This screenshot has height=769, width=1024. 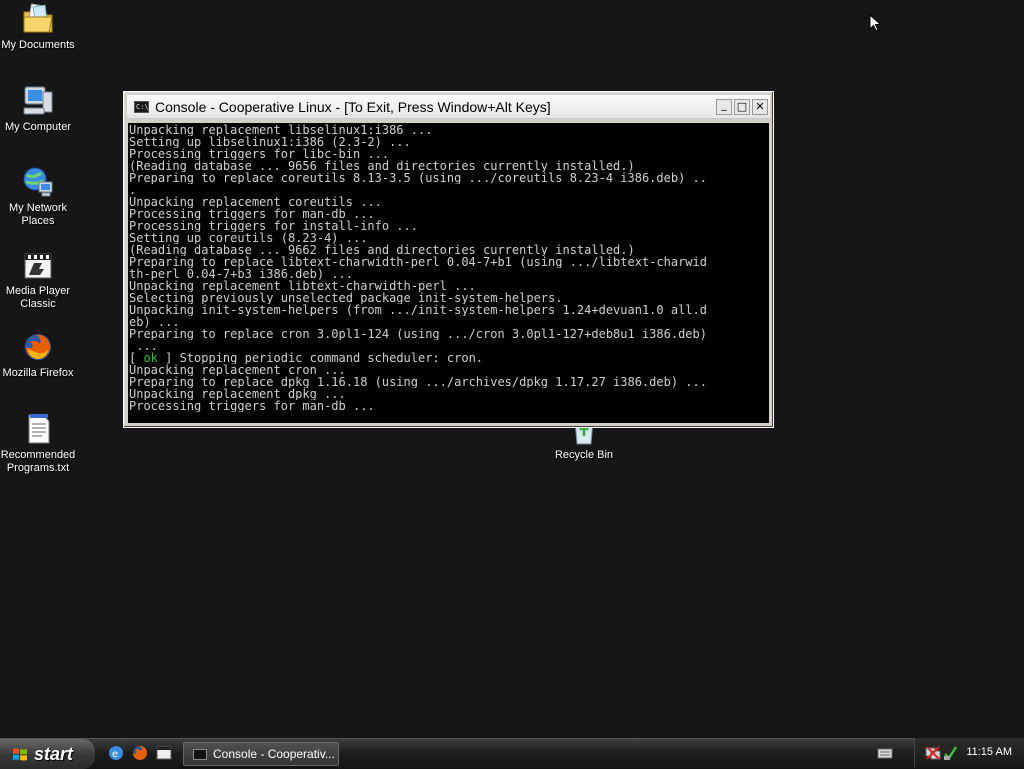 What do you see at coordinates (38, 182) in the screenshot?
I see `network-places-icon` at bounding box center [38, 182].